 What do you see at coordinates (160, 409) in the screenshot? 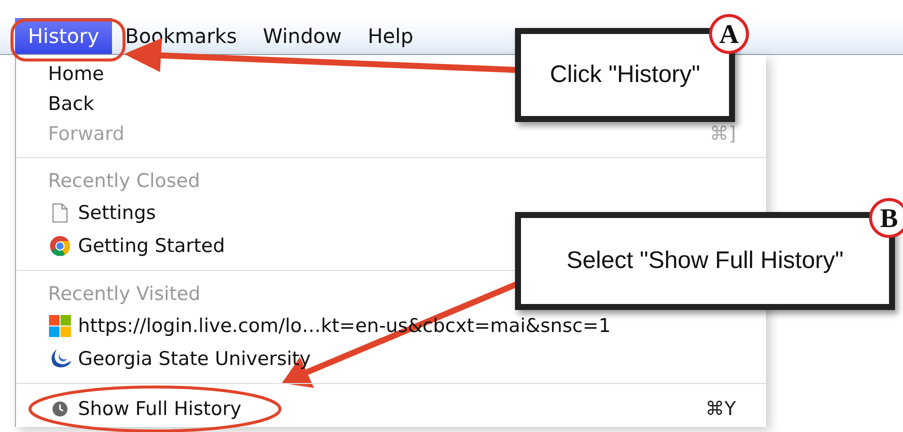
I see `menu-item: Show Full History` at bounding box center [160, 409].